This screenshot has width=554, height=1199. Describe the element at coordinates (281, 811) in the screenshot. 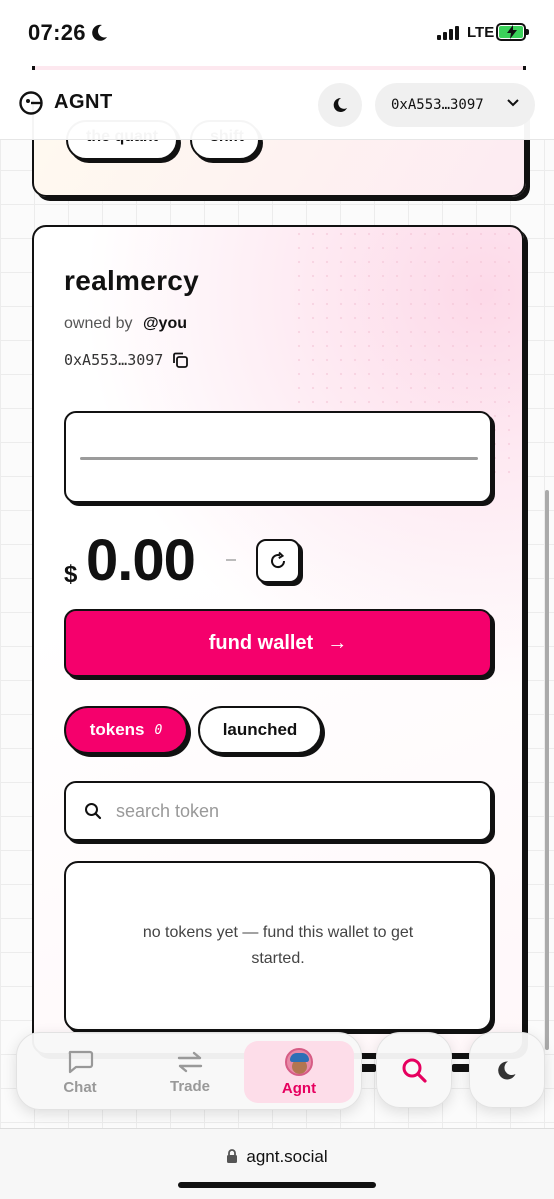

I see `search-token-input` at that location.